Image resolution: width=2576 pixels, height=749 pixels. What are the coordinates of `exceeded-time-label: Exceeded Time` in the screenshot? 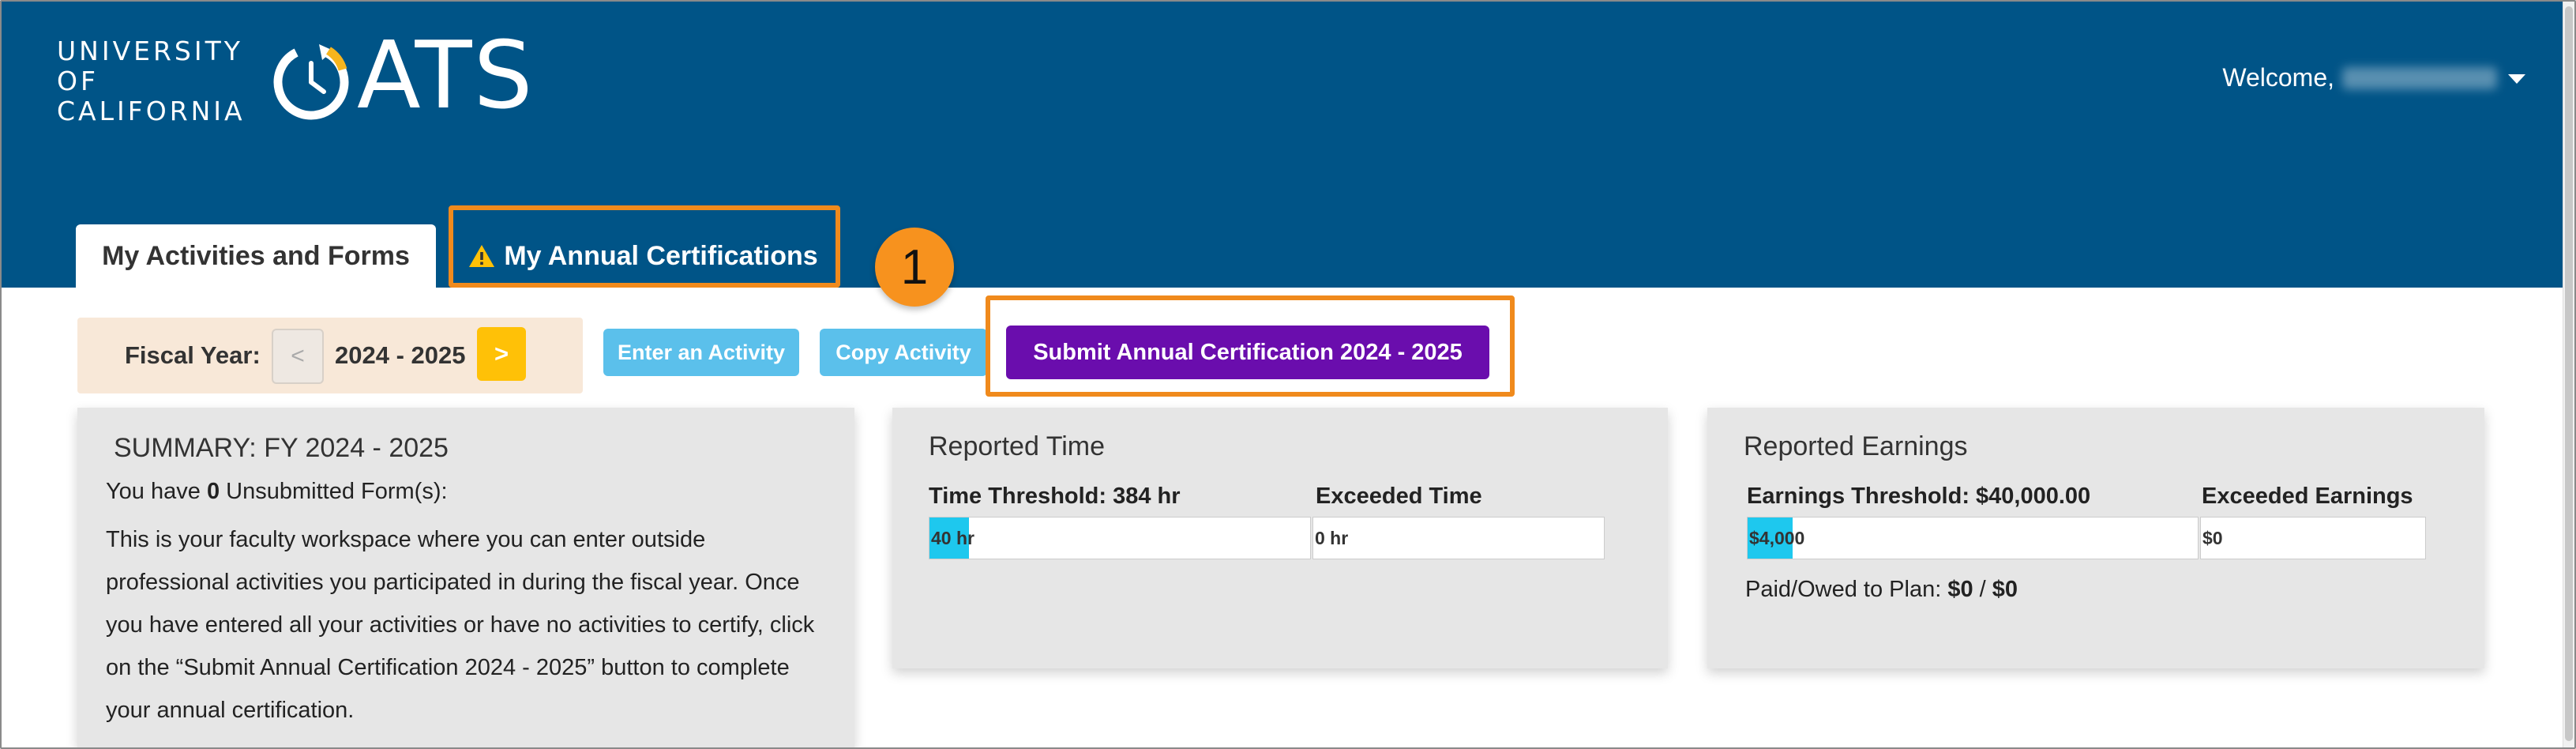 It's located at (1399, 497).